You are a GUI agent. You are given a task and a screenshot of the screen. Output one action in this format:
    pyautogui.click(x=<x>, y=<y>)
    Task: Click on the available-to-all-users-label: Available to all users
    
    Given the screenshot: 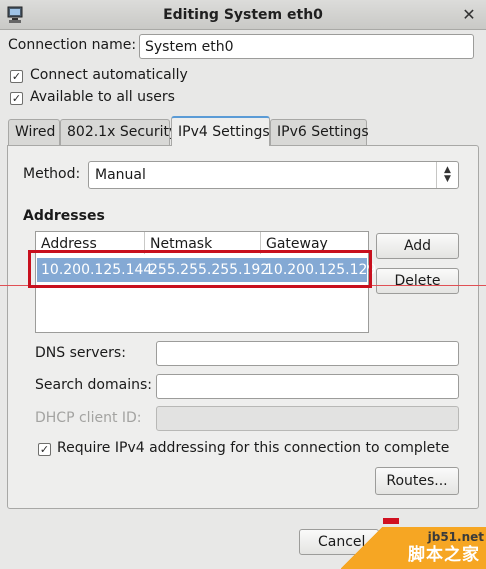 What is the action you would take?
    pyautogui.click(x=102, y=97)
    